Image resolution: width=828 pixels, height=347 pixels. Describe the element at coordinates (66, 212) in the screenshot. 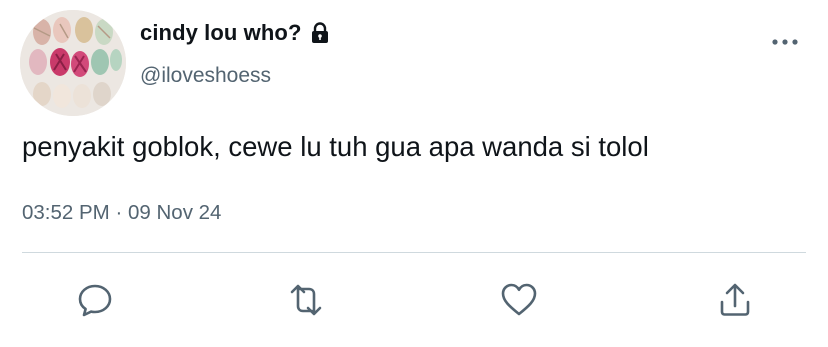

I see `tweet-time: 03:52 PM` at that location.